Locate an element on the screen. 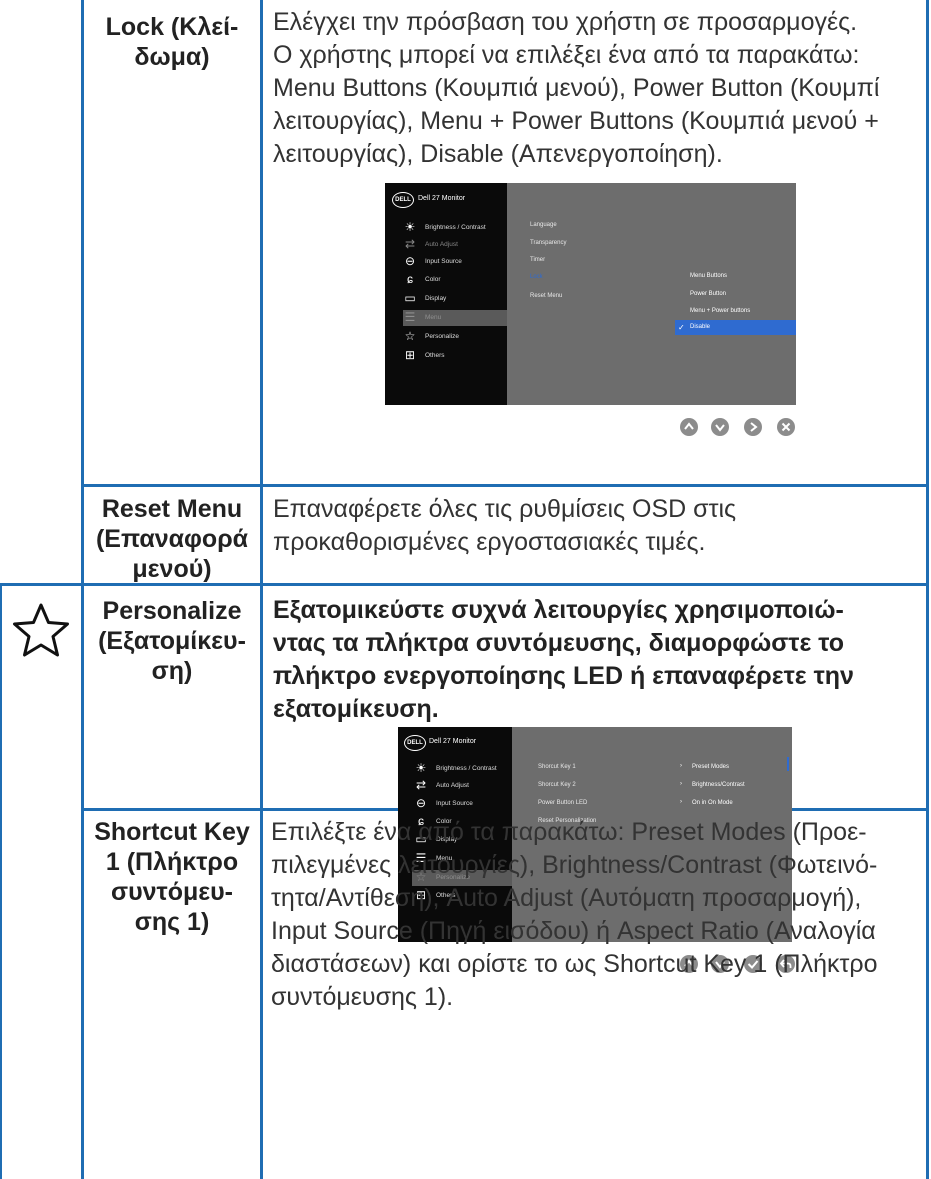 The image size is (931, 1179). osd-scroll-indicator is located at coordinates (788, 764).